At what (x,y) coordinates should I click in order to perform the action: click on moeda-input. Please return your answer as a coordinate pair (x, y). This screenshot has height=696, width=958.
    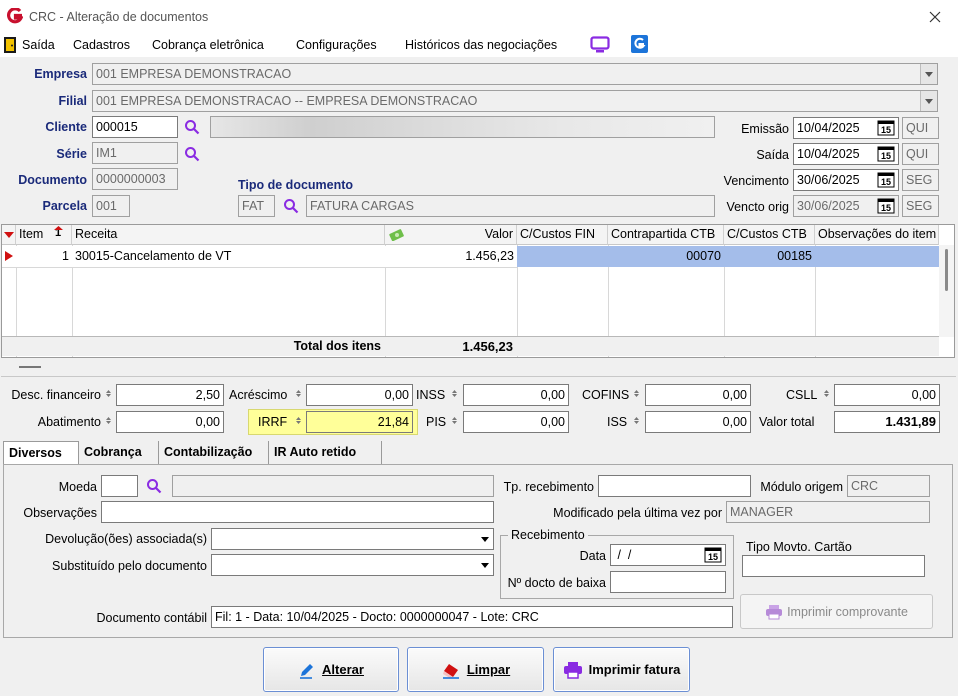
    Looking at the image, I should click on (119, 486).